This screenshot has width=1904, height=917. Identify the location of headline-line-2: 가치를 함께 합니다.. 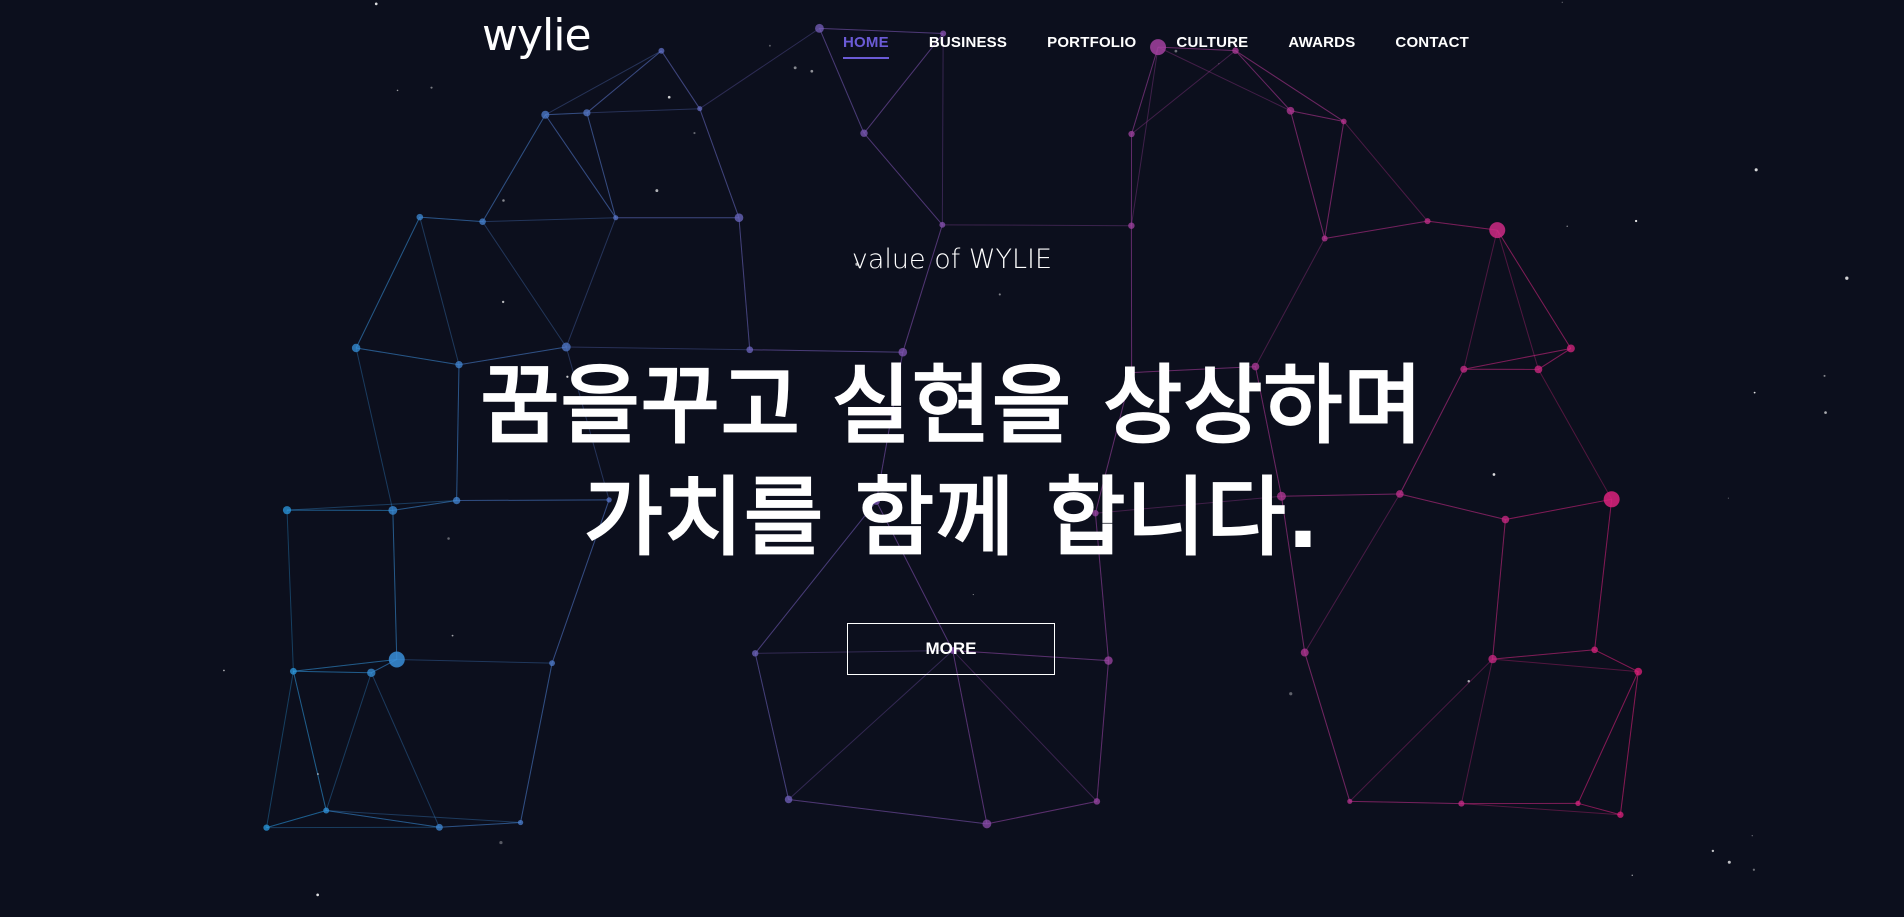
(952, 518).